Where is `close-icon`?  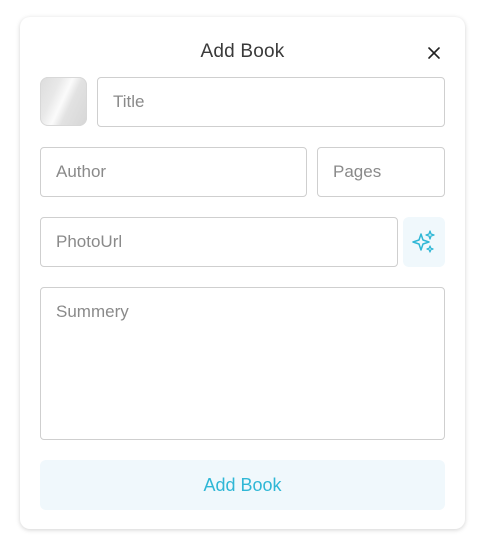
close-icon is located at coordinates (434, 53).